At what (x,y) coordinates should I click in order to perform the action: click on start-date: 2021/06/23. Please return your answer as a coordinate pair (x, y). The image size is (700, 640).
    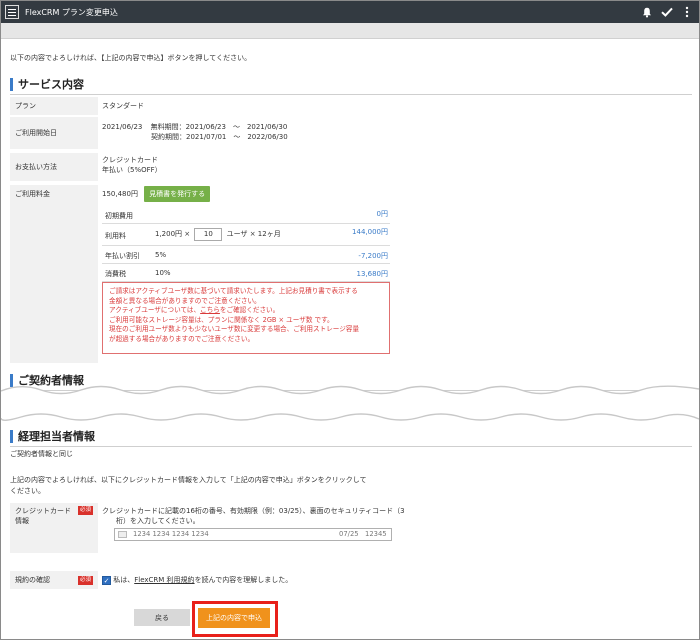
    Looking at the image, I should click on (122, 127).